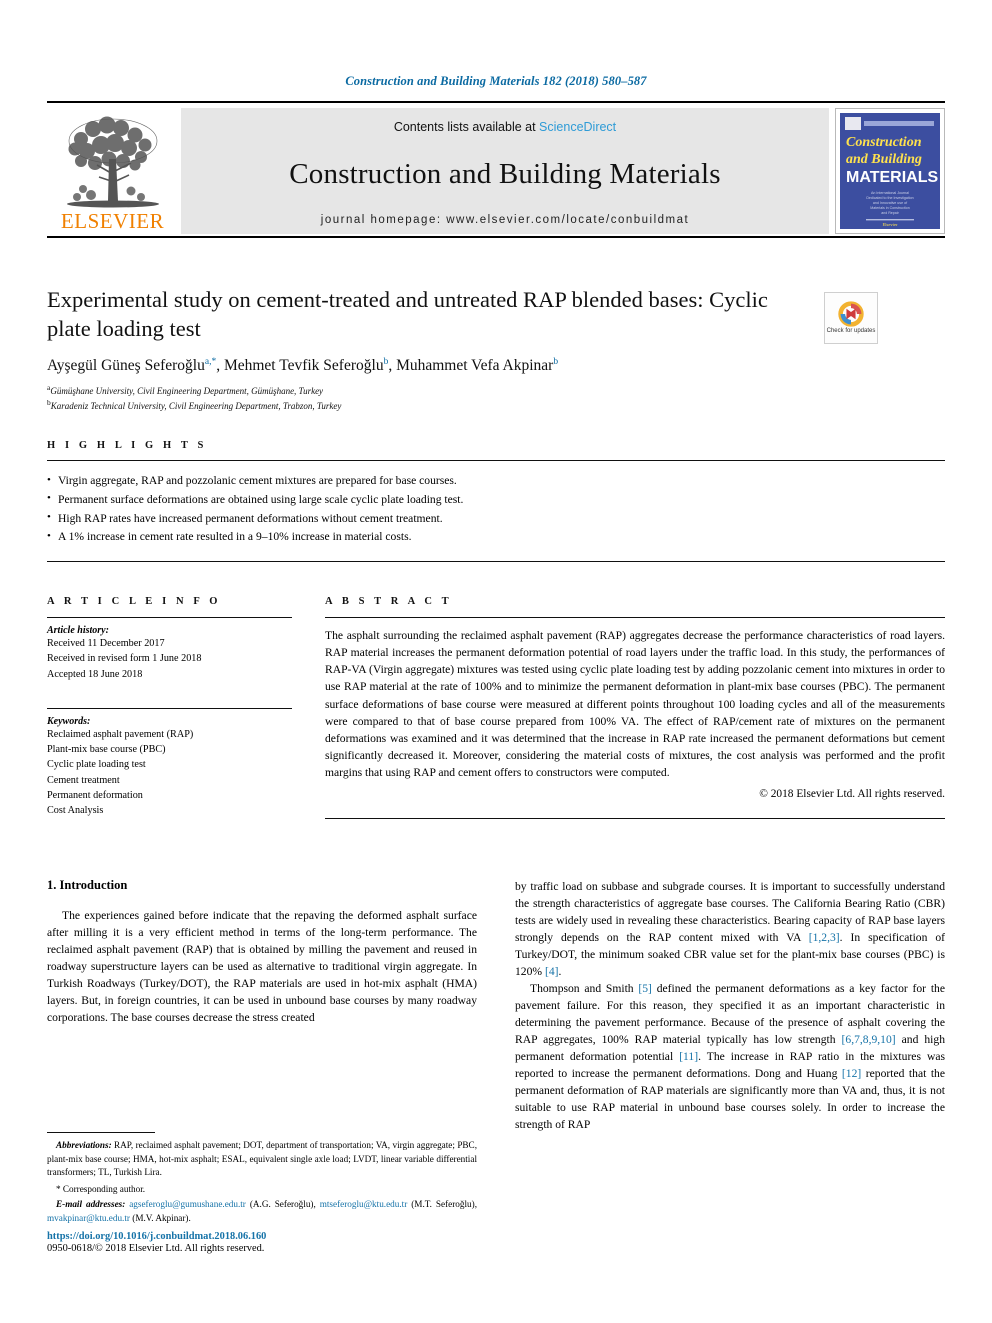 The width and height of the screenshot is (992, 1323). Describe the element at coordinates (210, 361) in the screenshot. I see `author-marks: a,*` at that location.